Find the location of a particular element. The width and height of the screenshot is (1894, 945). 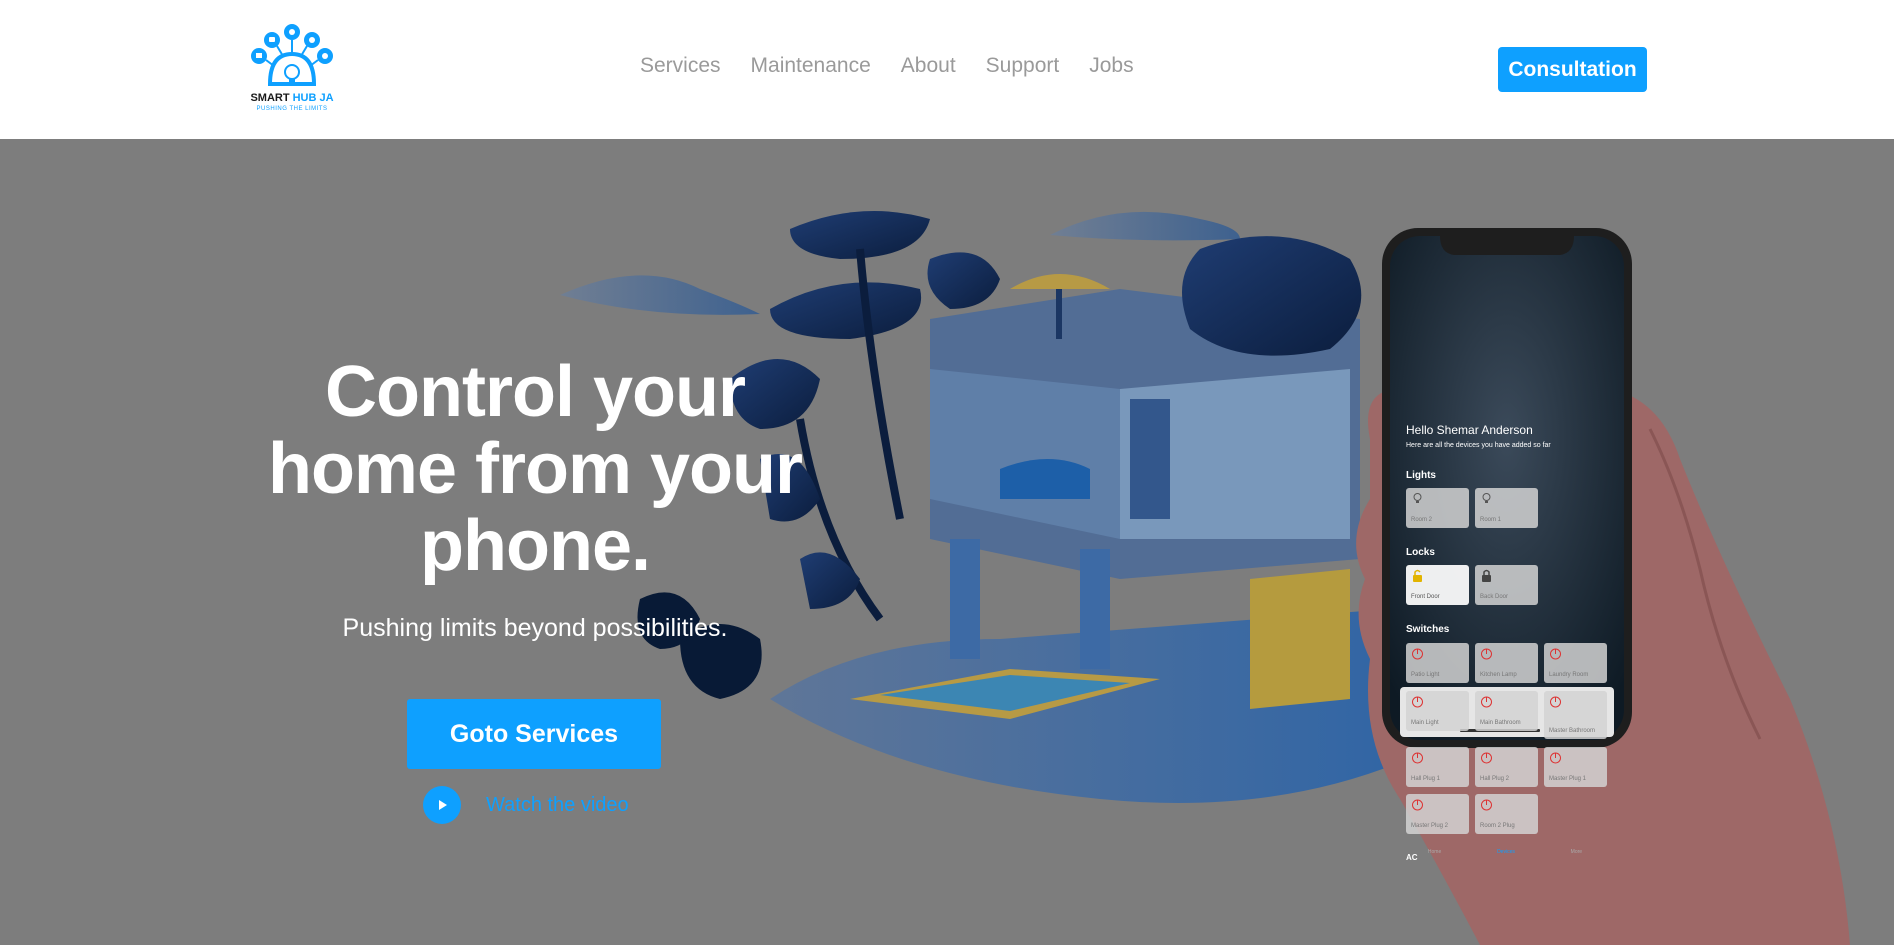

switch-tile: Hall Plug 1 is located at coordinates (1437, 767).